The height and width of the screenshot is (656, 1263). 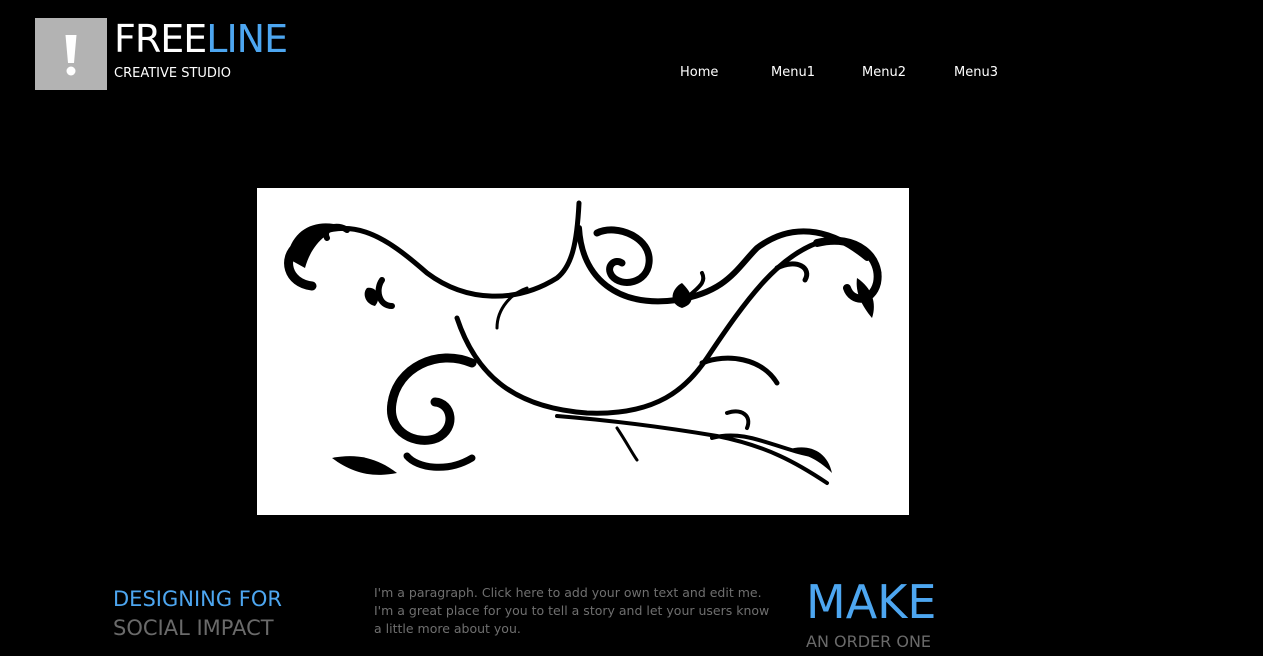 I want to click on exclamation-icon, so click(x=71, y=55).